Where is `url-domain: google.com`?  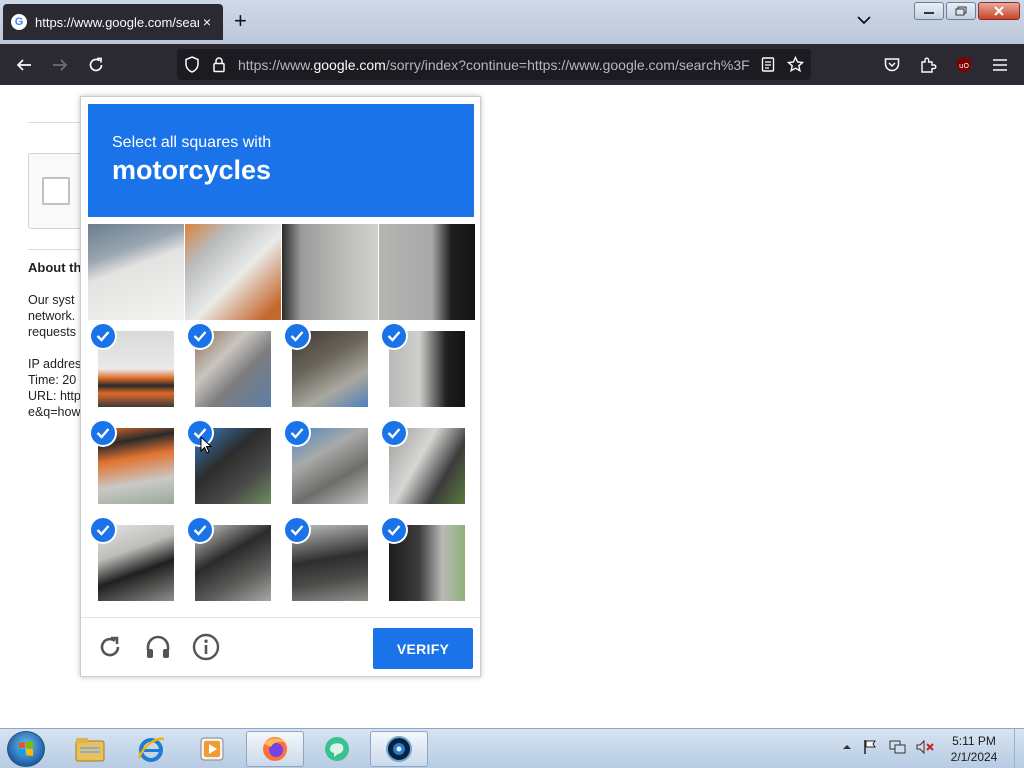
url-domain: google.com is located at coordinates (349, 65).